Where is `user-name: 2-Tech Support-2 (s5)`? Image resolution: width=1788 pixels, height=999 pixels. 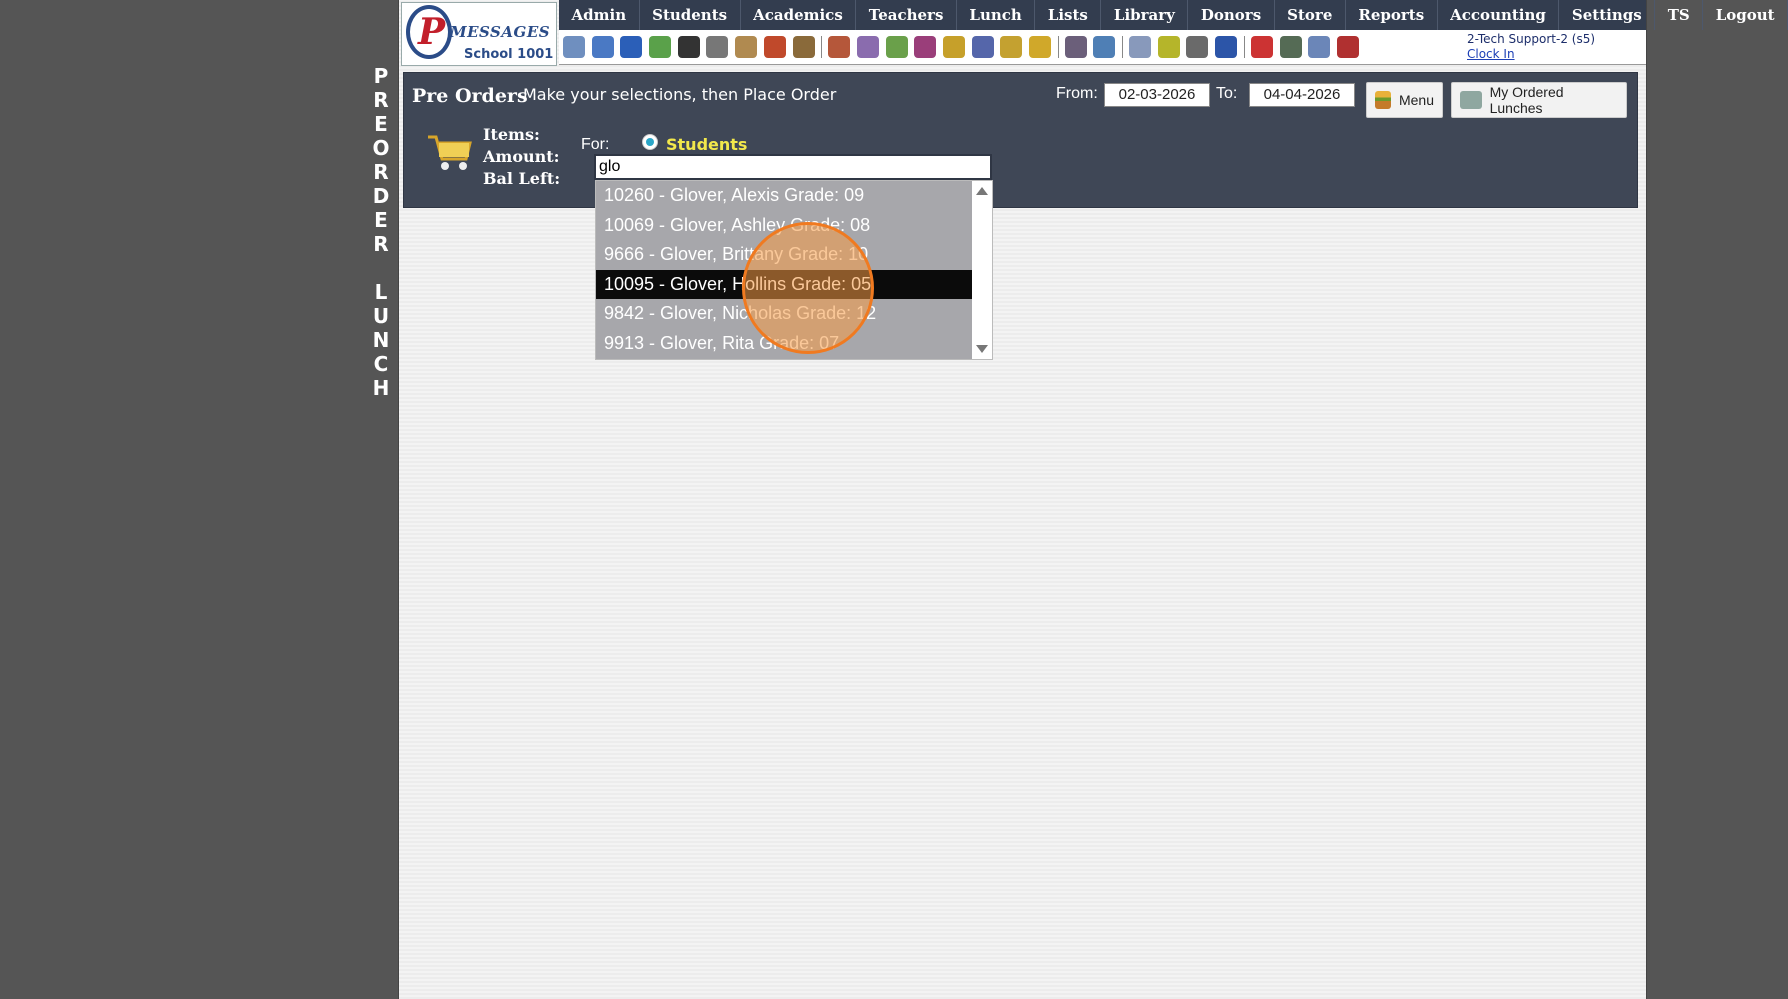 user-name: 2-Tech Support-2 (s5) is located at coordinates (1531, 39).